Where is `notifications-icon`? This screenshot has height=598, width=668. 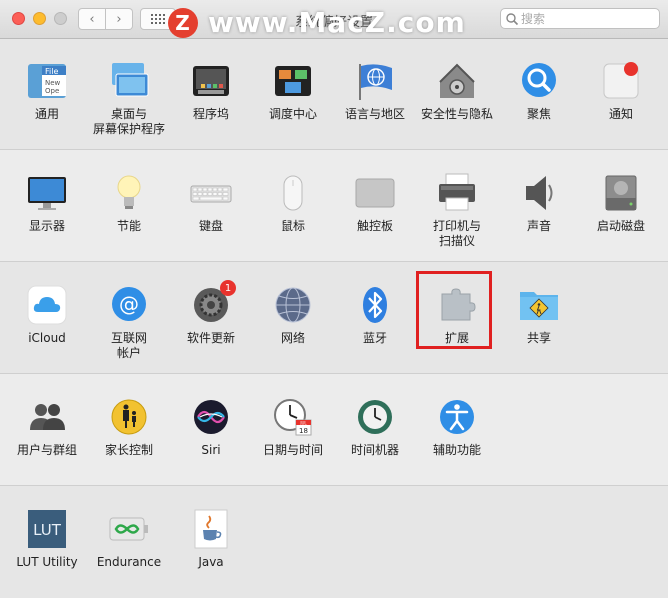 notifications-icon is located at coordinates (621, 81).